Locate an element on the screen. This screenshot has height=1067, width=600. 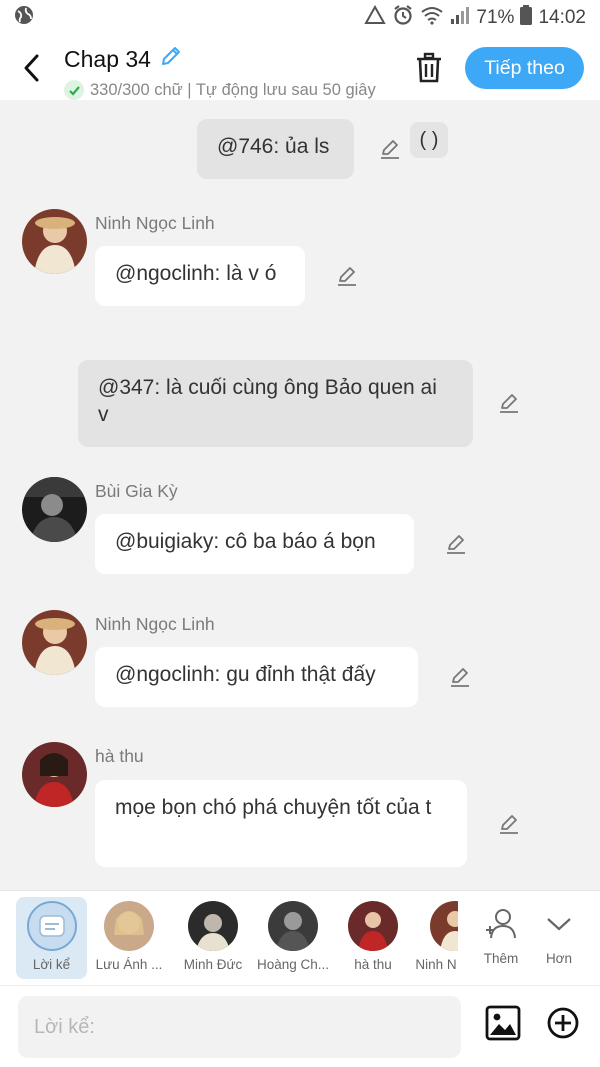
status-bar: 71% 14:02 is located at coordinates (300, 18).